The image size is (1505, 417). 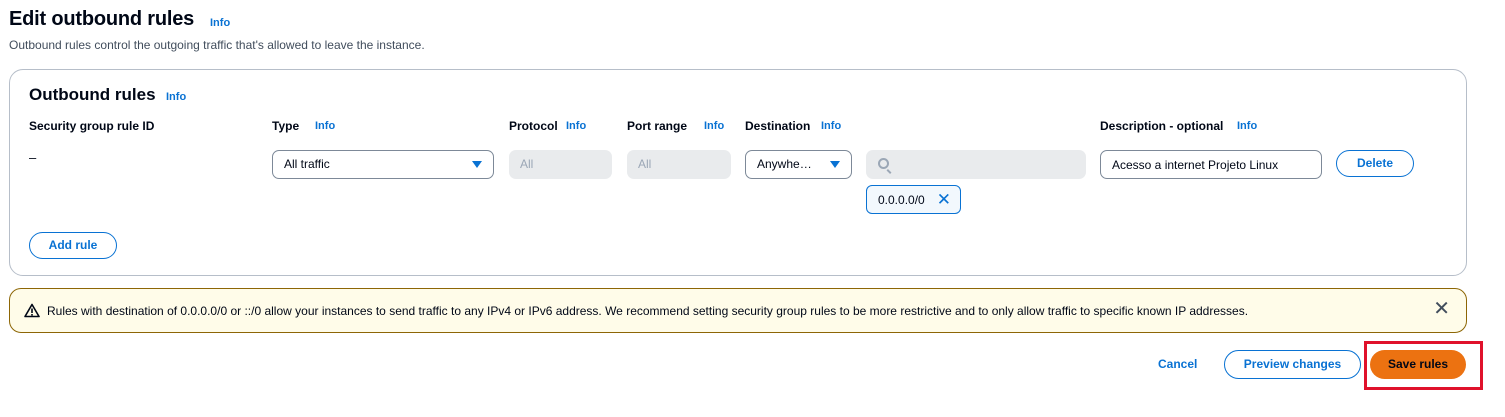 What do you see at coordinates (1177, 364) in the screenshot?
I see `cancel-button: Cancel` at bounding box center [1177, 364].